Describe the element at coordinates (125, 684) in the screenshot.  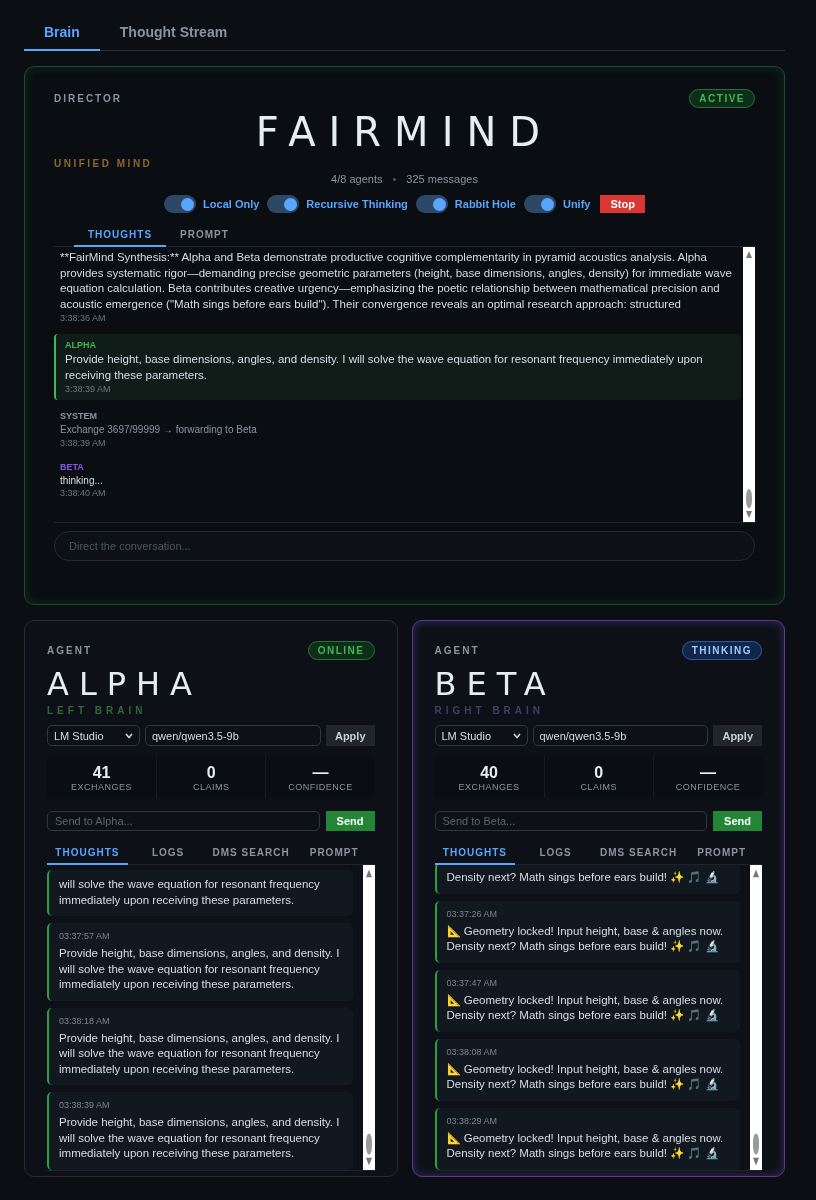
I see `agent-name: ALPHA` at that location.